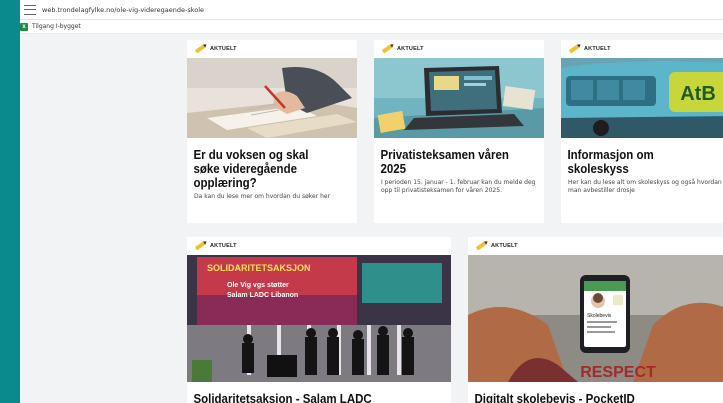 The width and height of the screenshot is (723, 403). What do you see at coordinates (452, 157) in the screenshot?
I see `card-title: Privatisteksamen våren 2025` at bounding box center [452, 157].